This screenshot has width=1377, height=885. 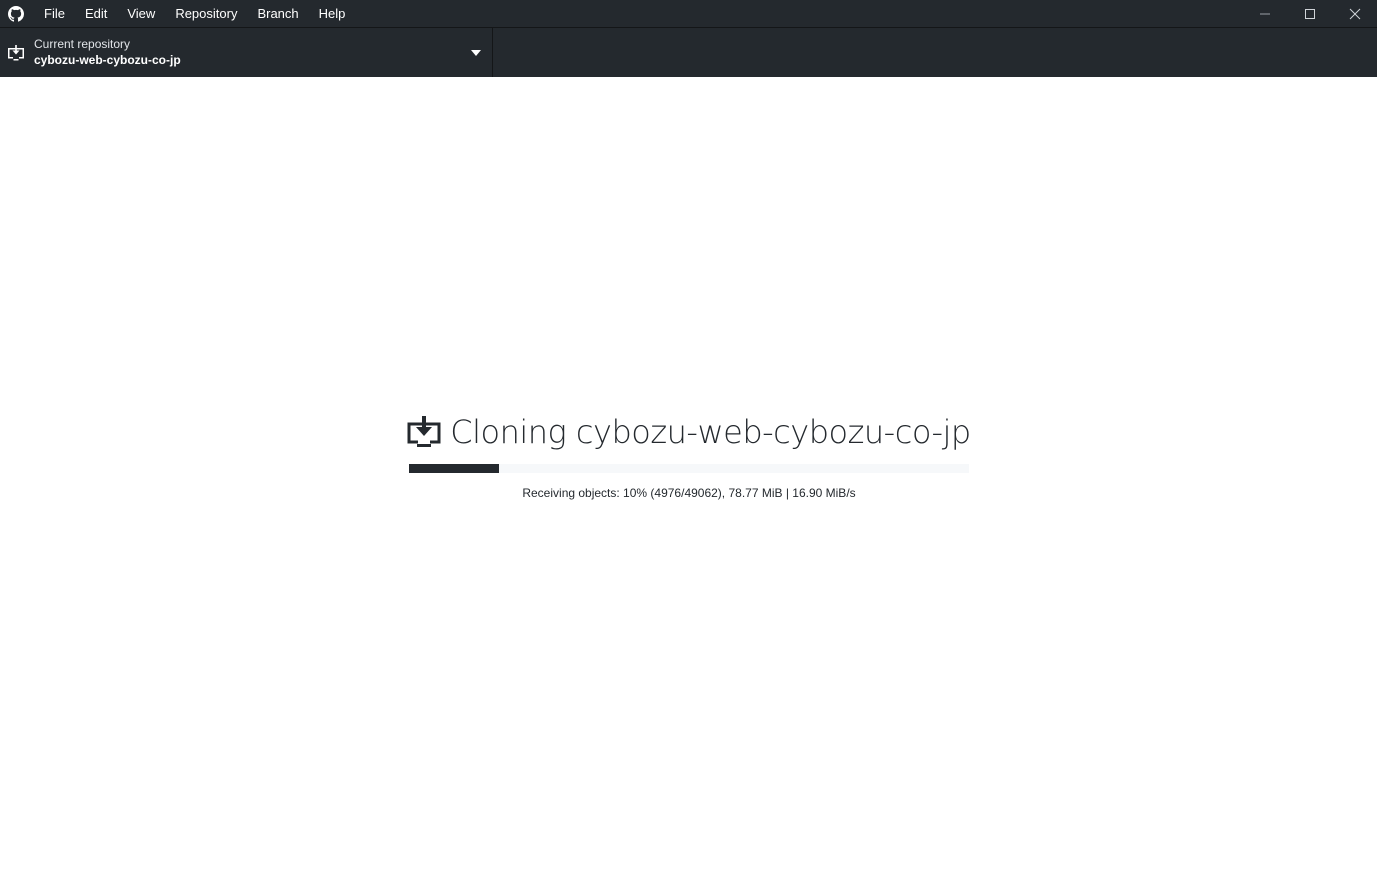 I want to click on menu-bar: File Edit View Repository Branch Help, so click(x=194, y=13).